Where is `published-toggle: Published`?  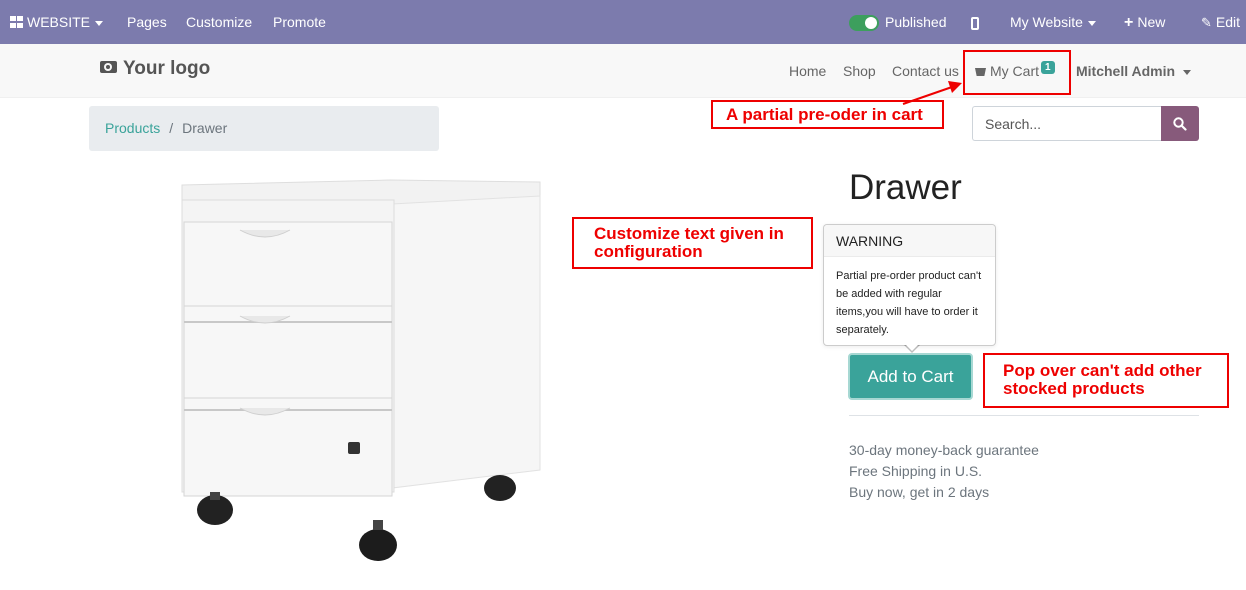
published-toggle: Published is located at coordinates (898, 22).